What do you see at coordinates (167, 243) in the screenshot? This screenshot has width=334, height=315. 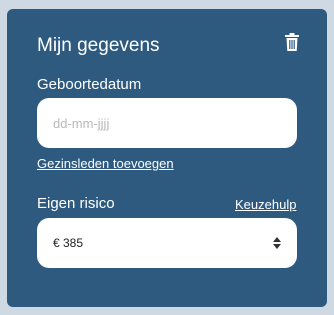 I see `deductible-select: € 385` at bounding box center [167, 243].